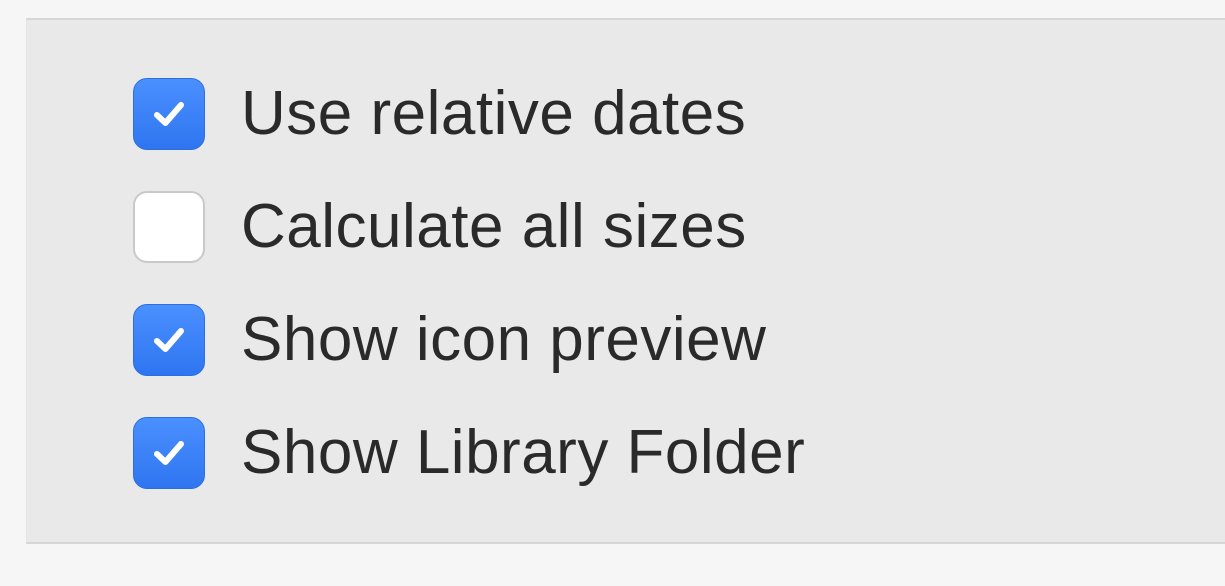  I want to click on option-calculate-all-sizes: Calculate all sizes, so click(469, 227).